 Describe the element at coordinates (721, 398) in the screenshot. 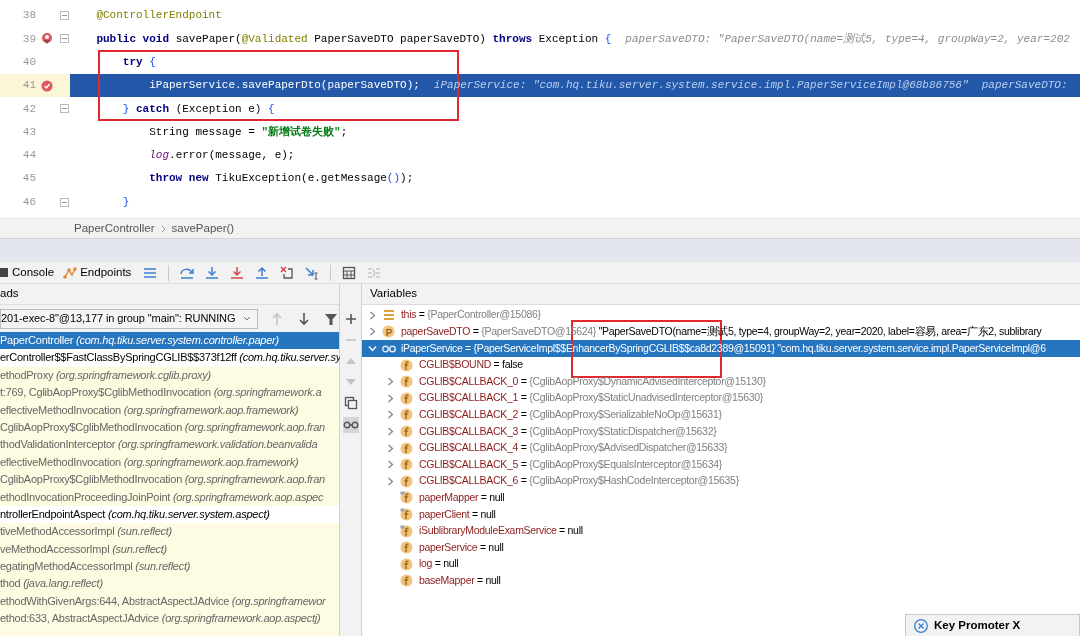

I see `tree-row: CGLIB$CALLBACK_1 = {CglibAopProxy$StaticUnadvisedInterceptor@15630}` at that location.